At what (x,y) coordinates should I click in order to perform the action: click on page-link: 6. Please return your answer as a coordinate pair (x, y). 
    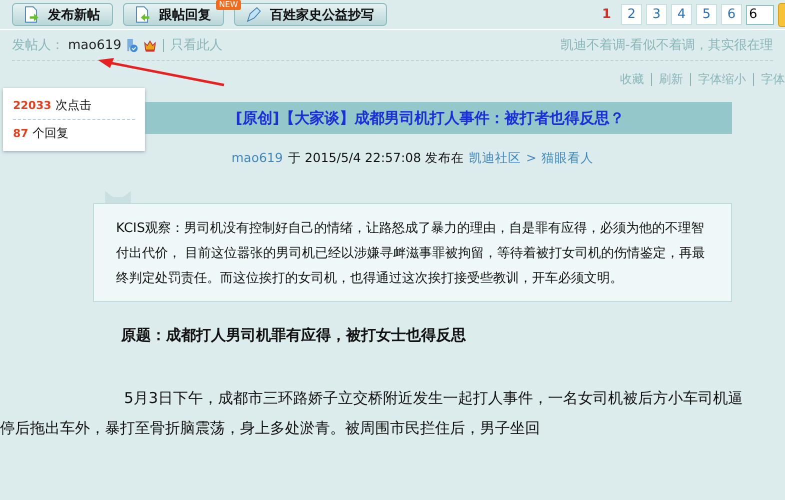
    Looking at the image, I should click on (731, 14).